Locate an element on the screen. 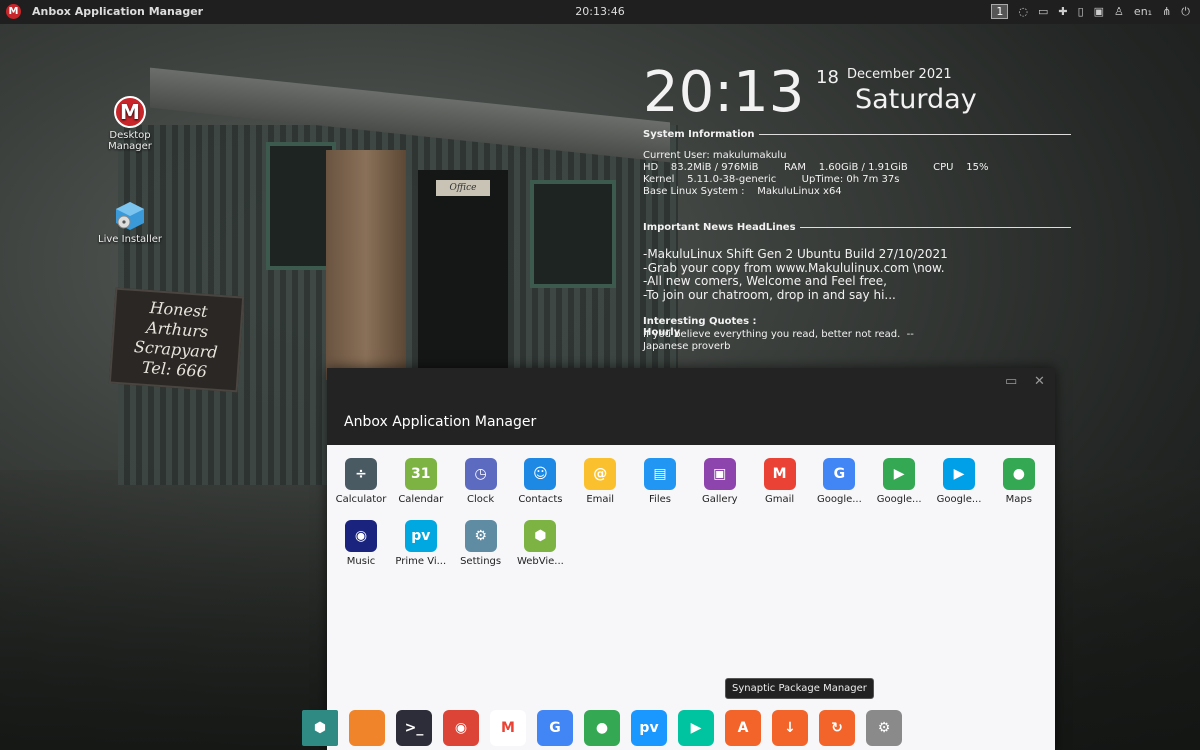 The height and width of the screenshot is (750, 1200). play-store-icon: ▶ is located at coordinates (696, 728).